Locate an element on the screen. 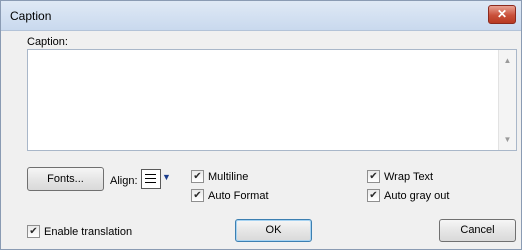  window-title: Caption is located at coordinates (31, 16).